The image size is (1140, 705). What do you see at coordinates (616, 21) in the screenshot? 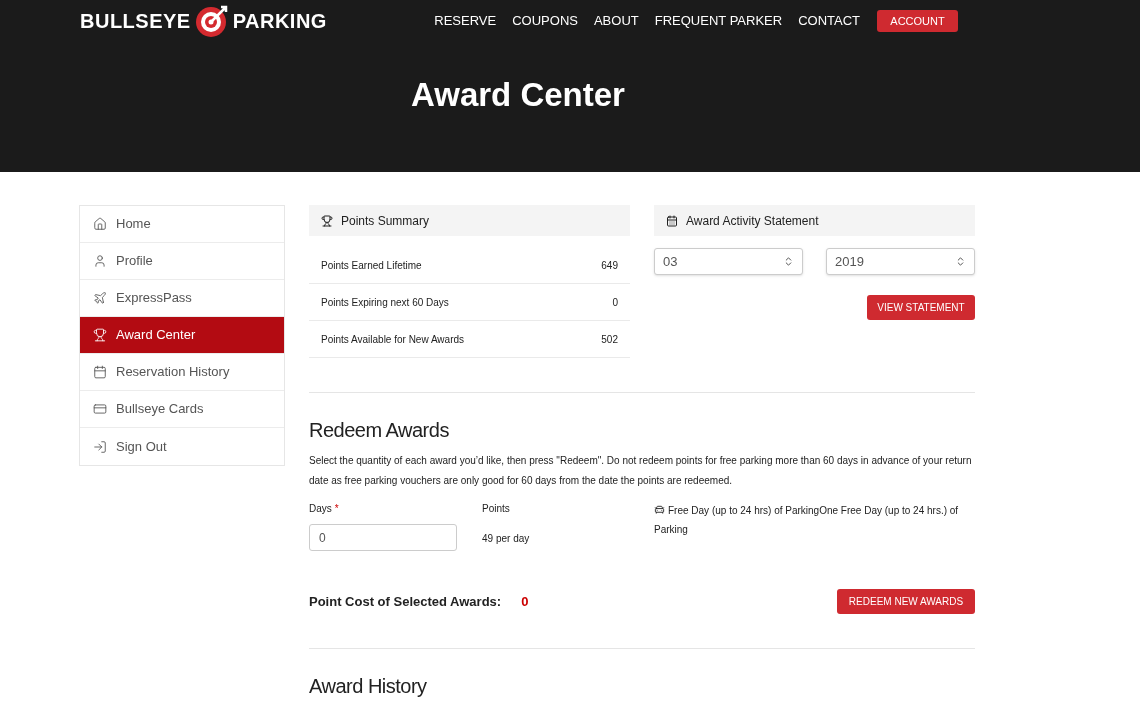
I see `nav-link: ABOUT` at bounding box center [616, 21].